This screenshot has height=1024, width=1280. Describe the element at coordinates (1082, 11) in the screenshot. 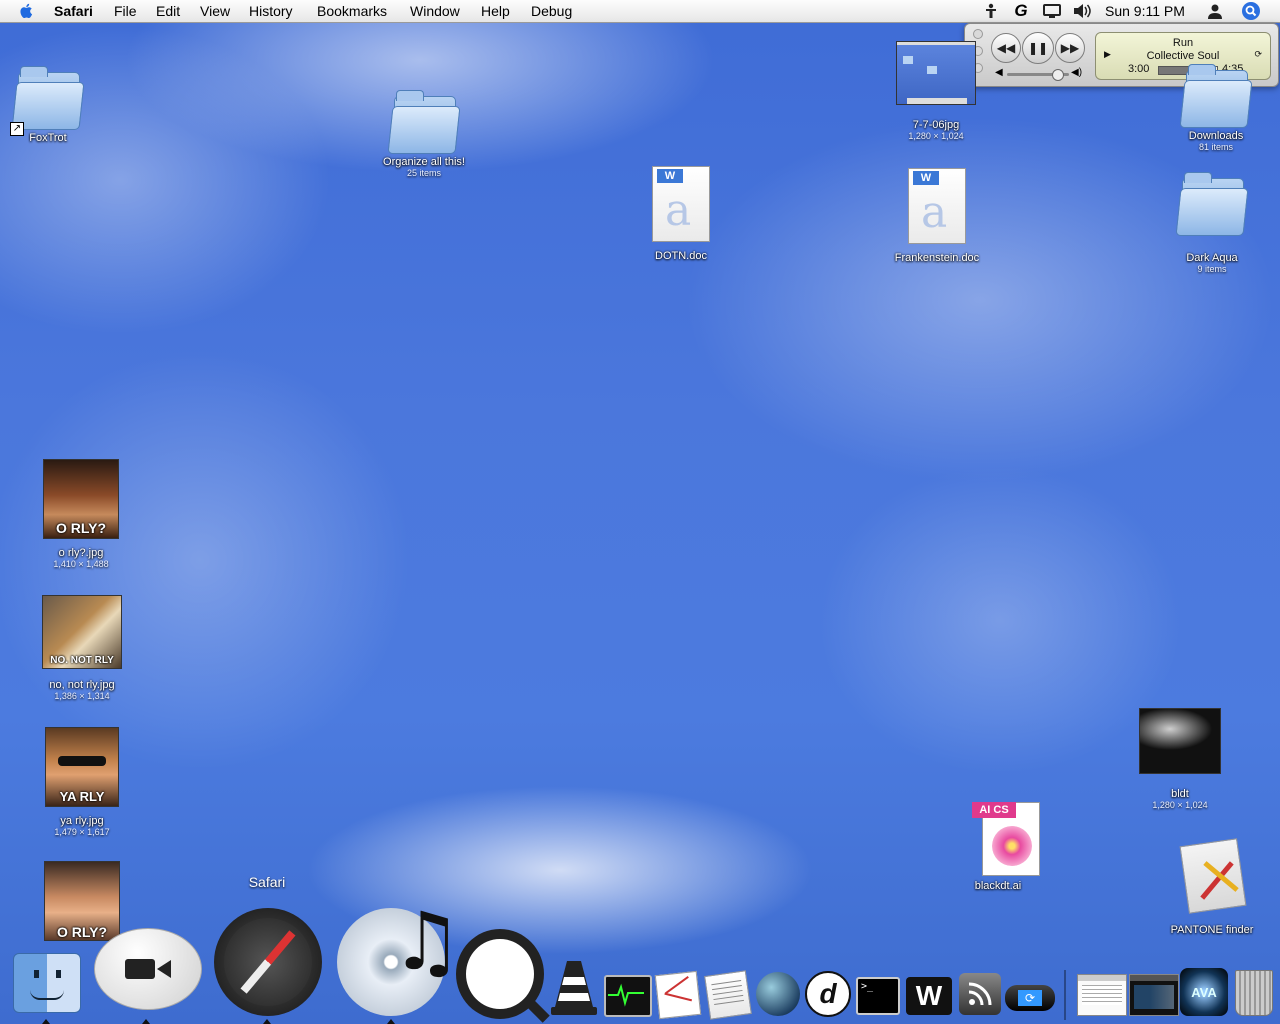

I see `volume-icon` at that location.